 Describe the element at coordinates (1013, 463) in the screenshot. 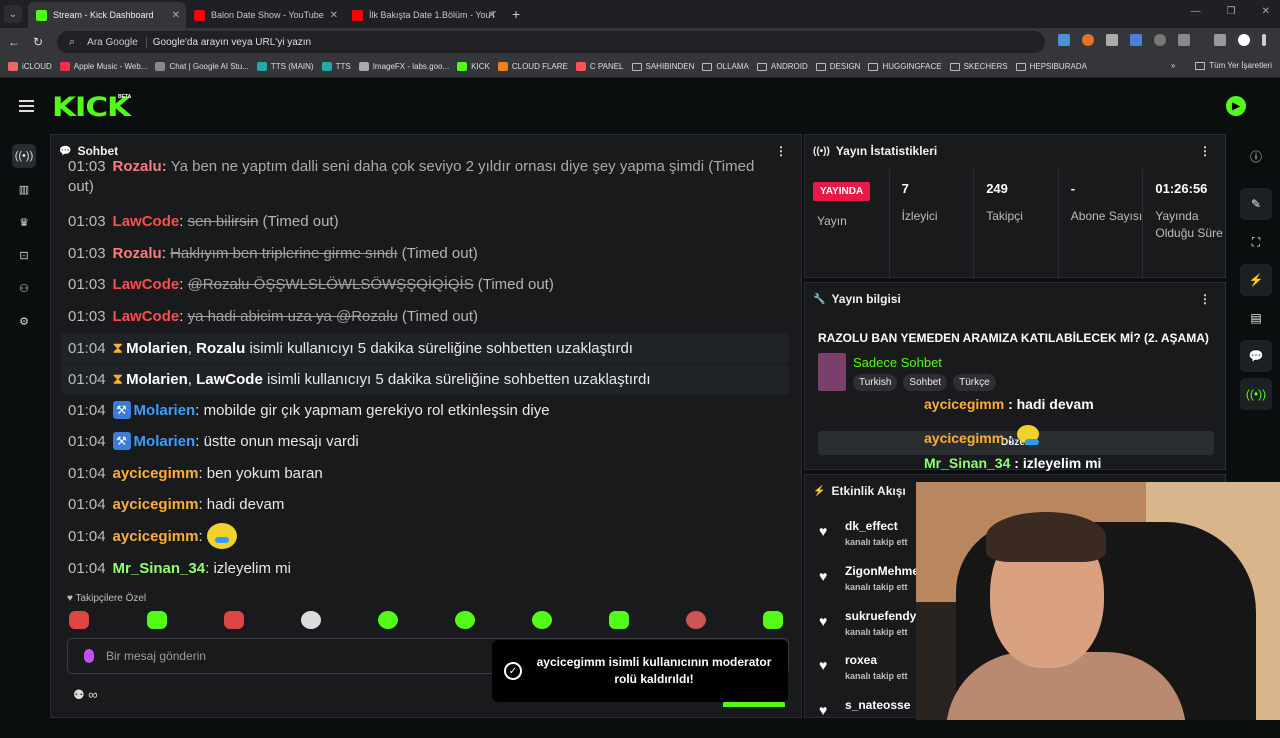

I see `overlay-message: Mr_Sinan_34 : izleyelim mi` at that location.